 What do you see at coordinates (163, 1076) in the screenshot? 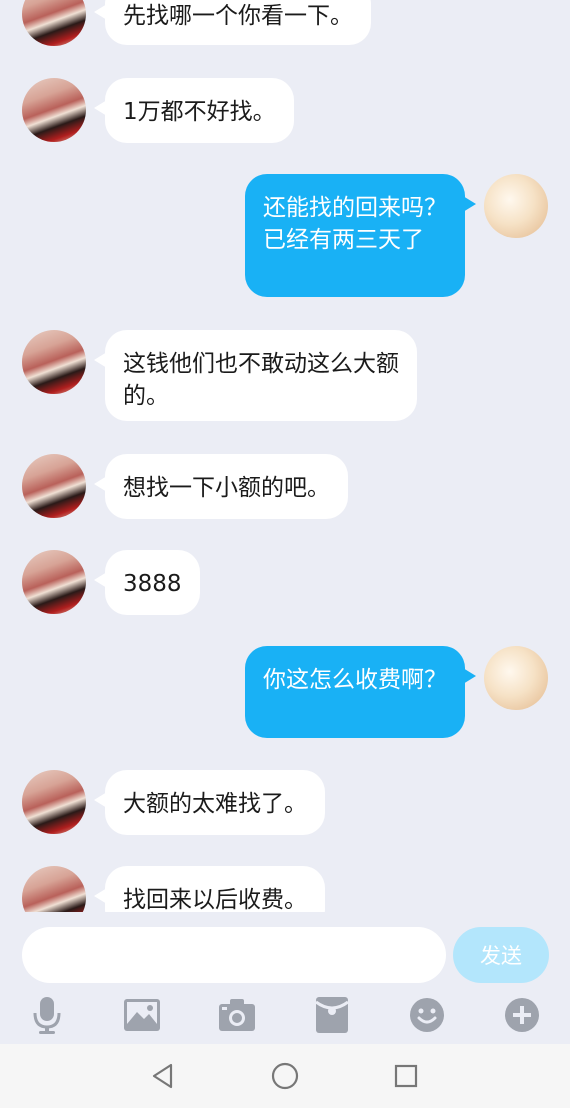
I see `back-icon` at bounding box center [163, 1076].